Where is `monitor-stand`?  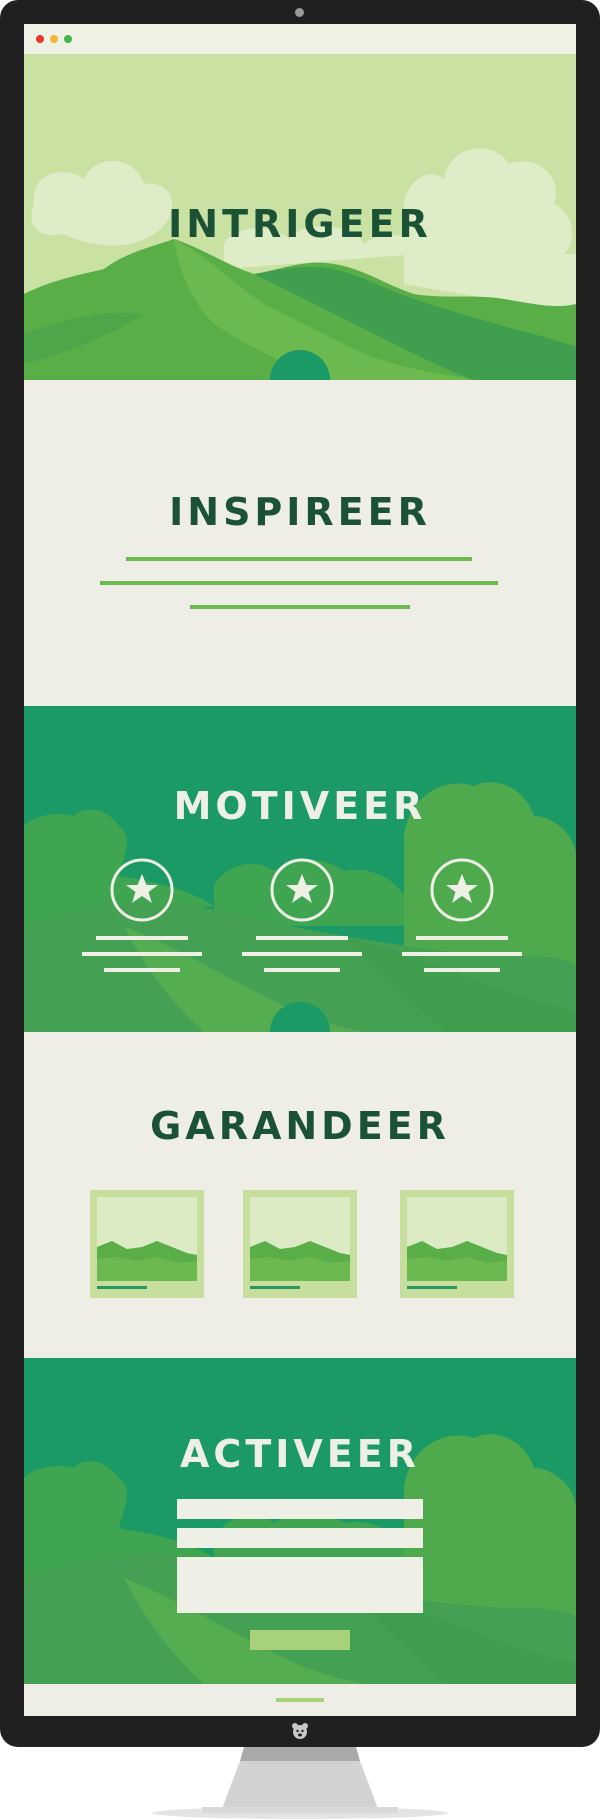 monitor-stand is located at coordinates (300, 1783).